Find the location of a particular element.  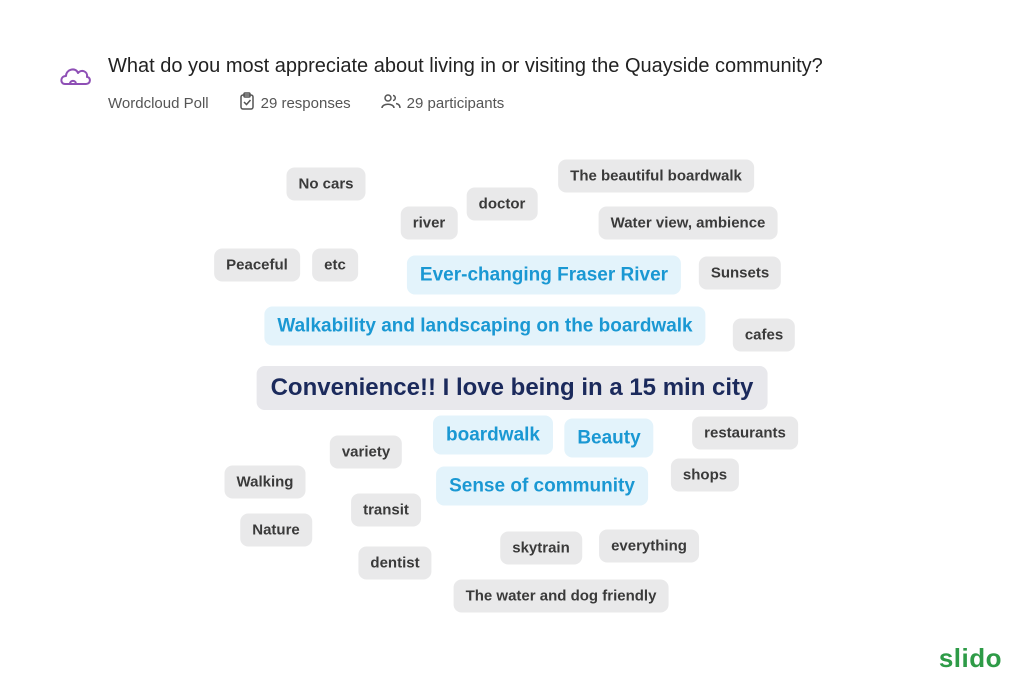

word-bubble: cafes is located at coordinates (764, 335).